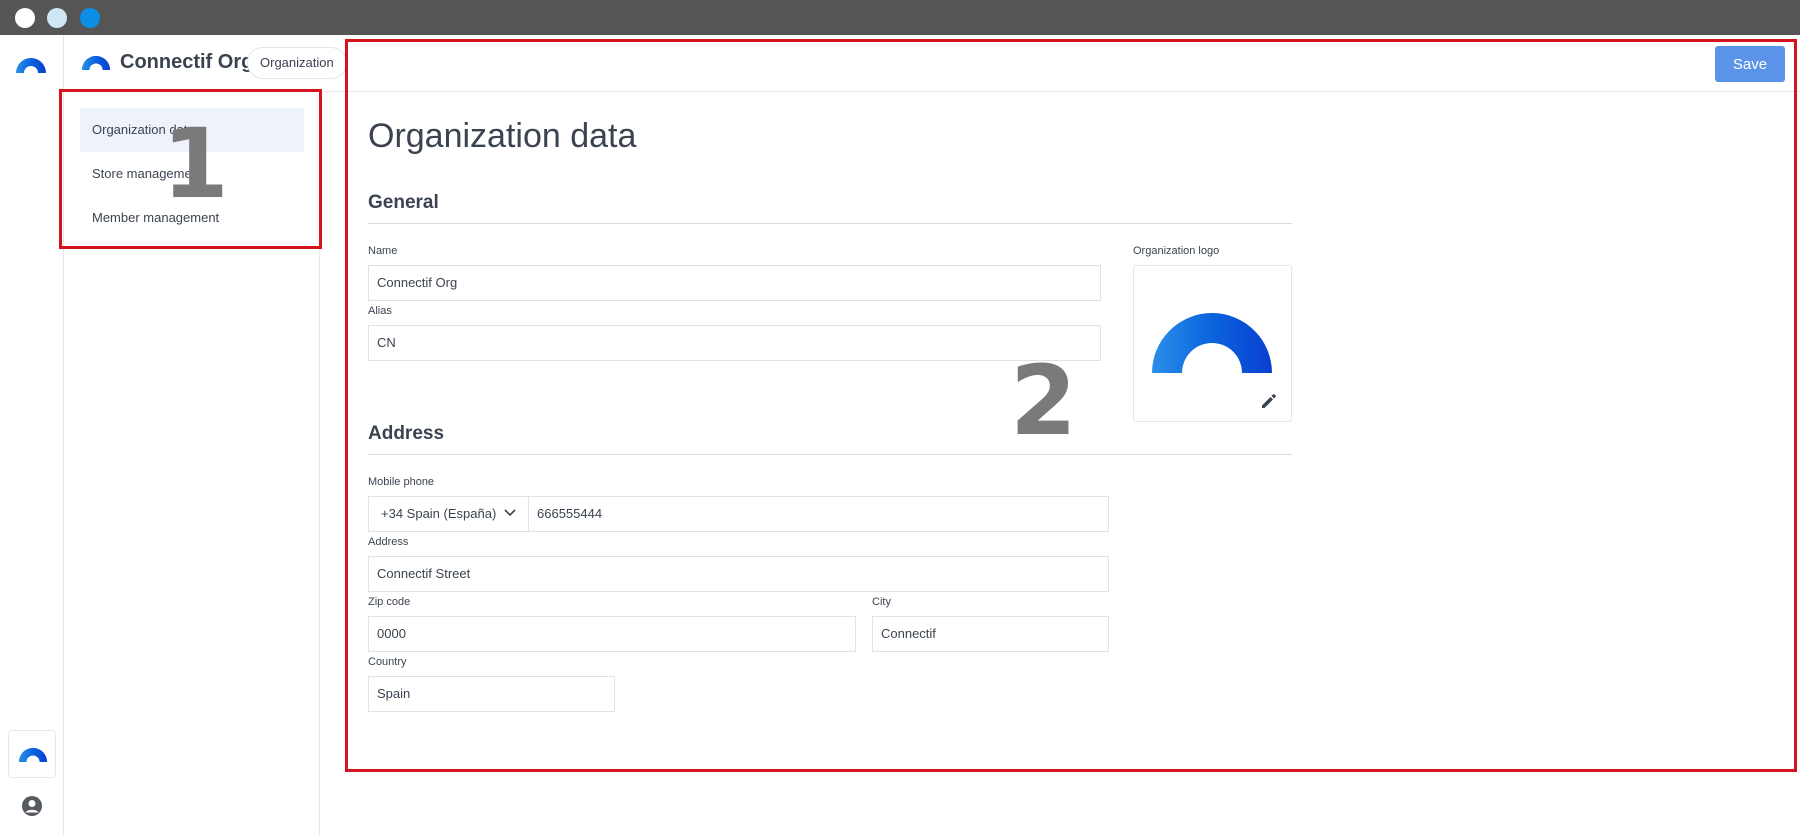 This screenshot has width=1800, height=835. I want to click on window-title-bar, so click(900, 17).